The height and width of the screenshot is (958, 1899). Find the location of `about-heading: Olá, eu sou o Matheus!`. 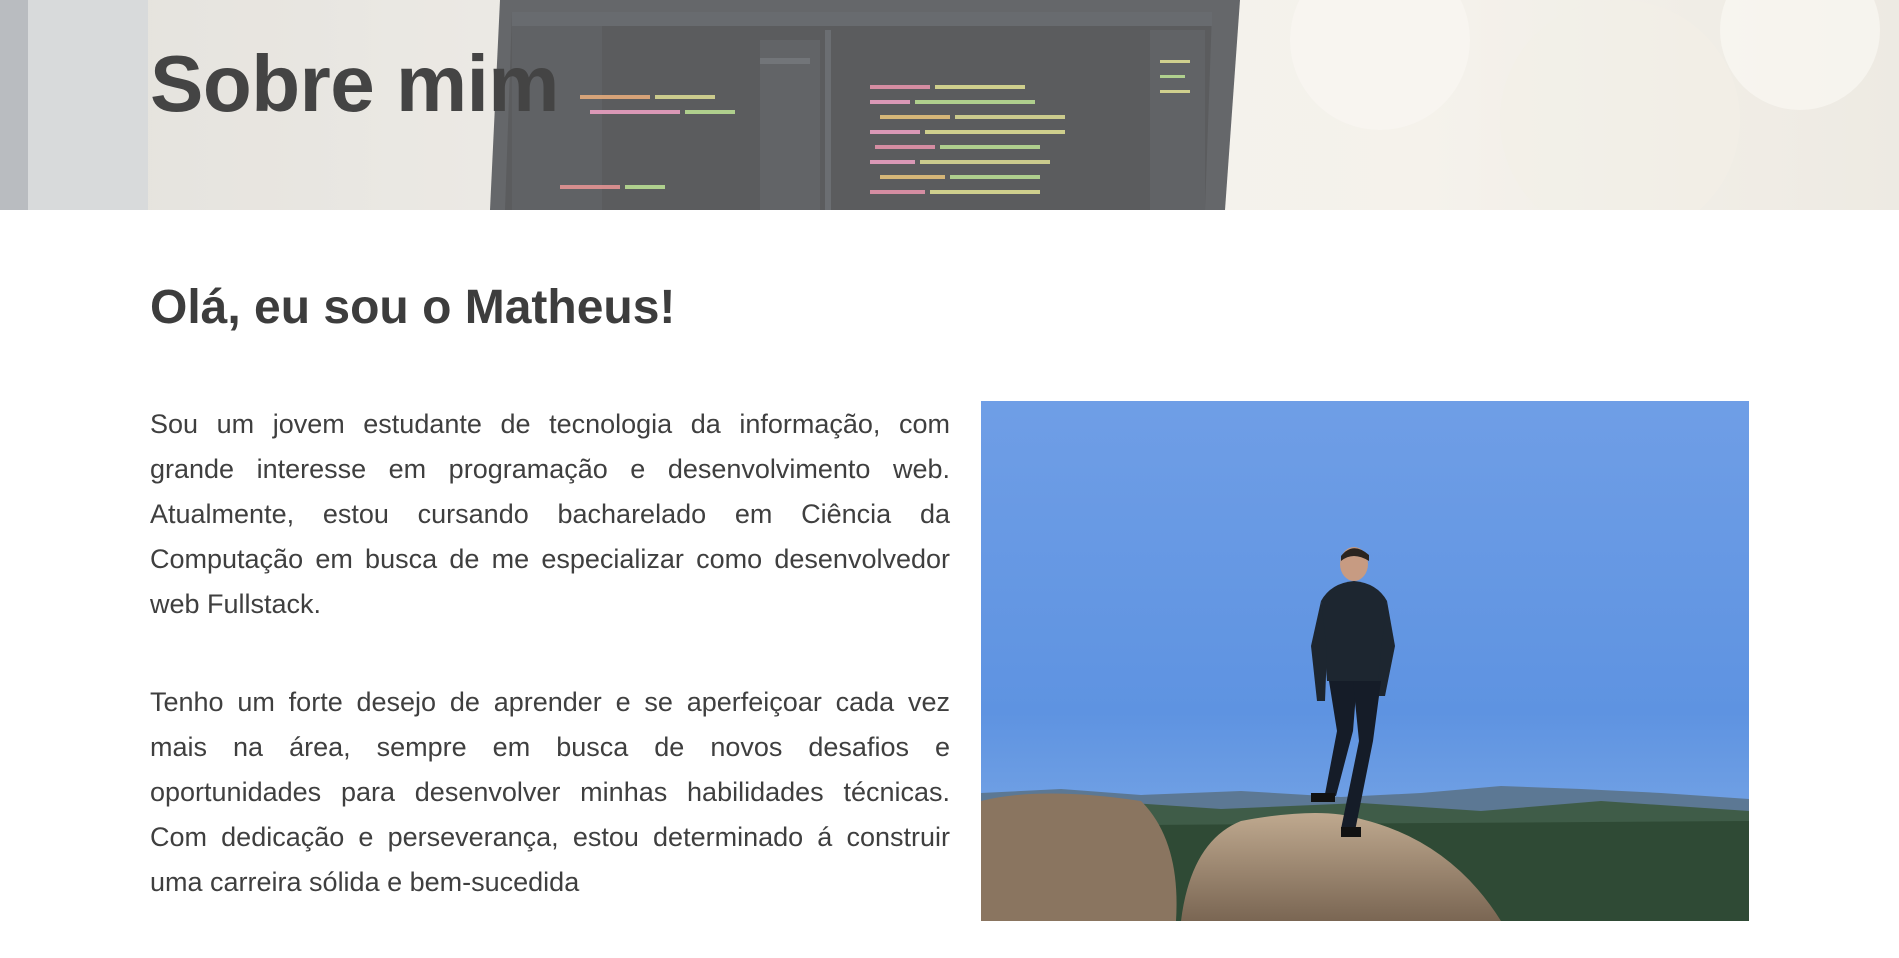

about-heading: Olá, eu sou o Matheus! is located at coordinates (413, 307).